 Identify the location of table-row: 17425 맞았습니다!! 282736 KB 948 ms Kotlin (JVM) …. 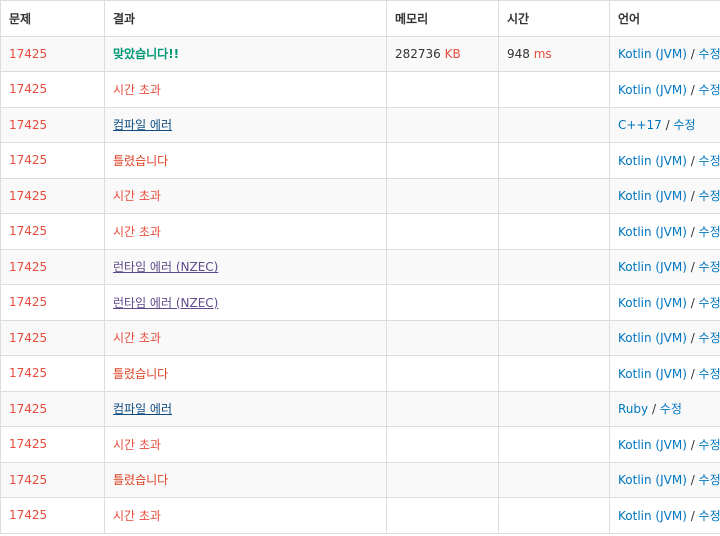
(360, 53).